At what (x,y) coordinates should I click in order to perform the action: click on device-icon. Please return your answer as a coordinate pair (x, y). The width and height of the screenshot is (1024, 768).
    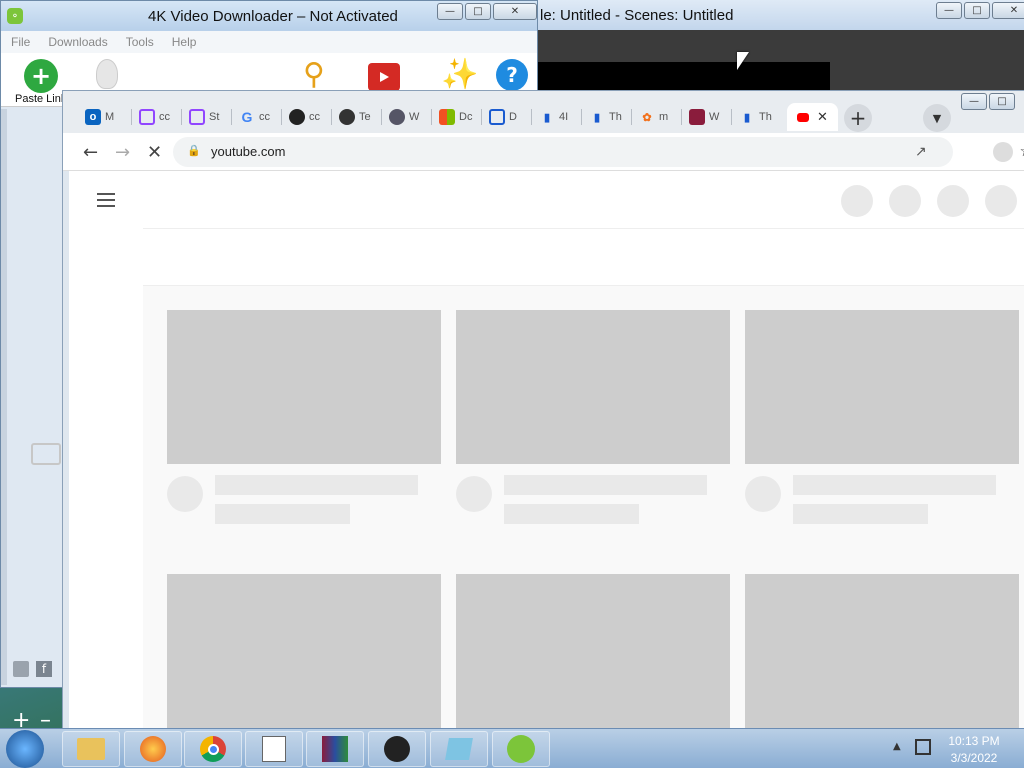
    Looking at the image, I should click on (46, 454).